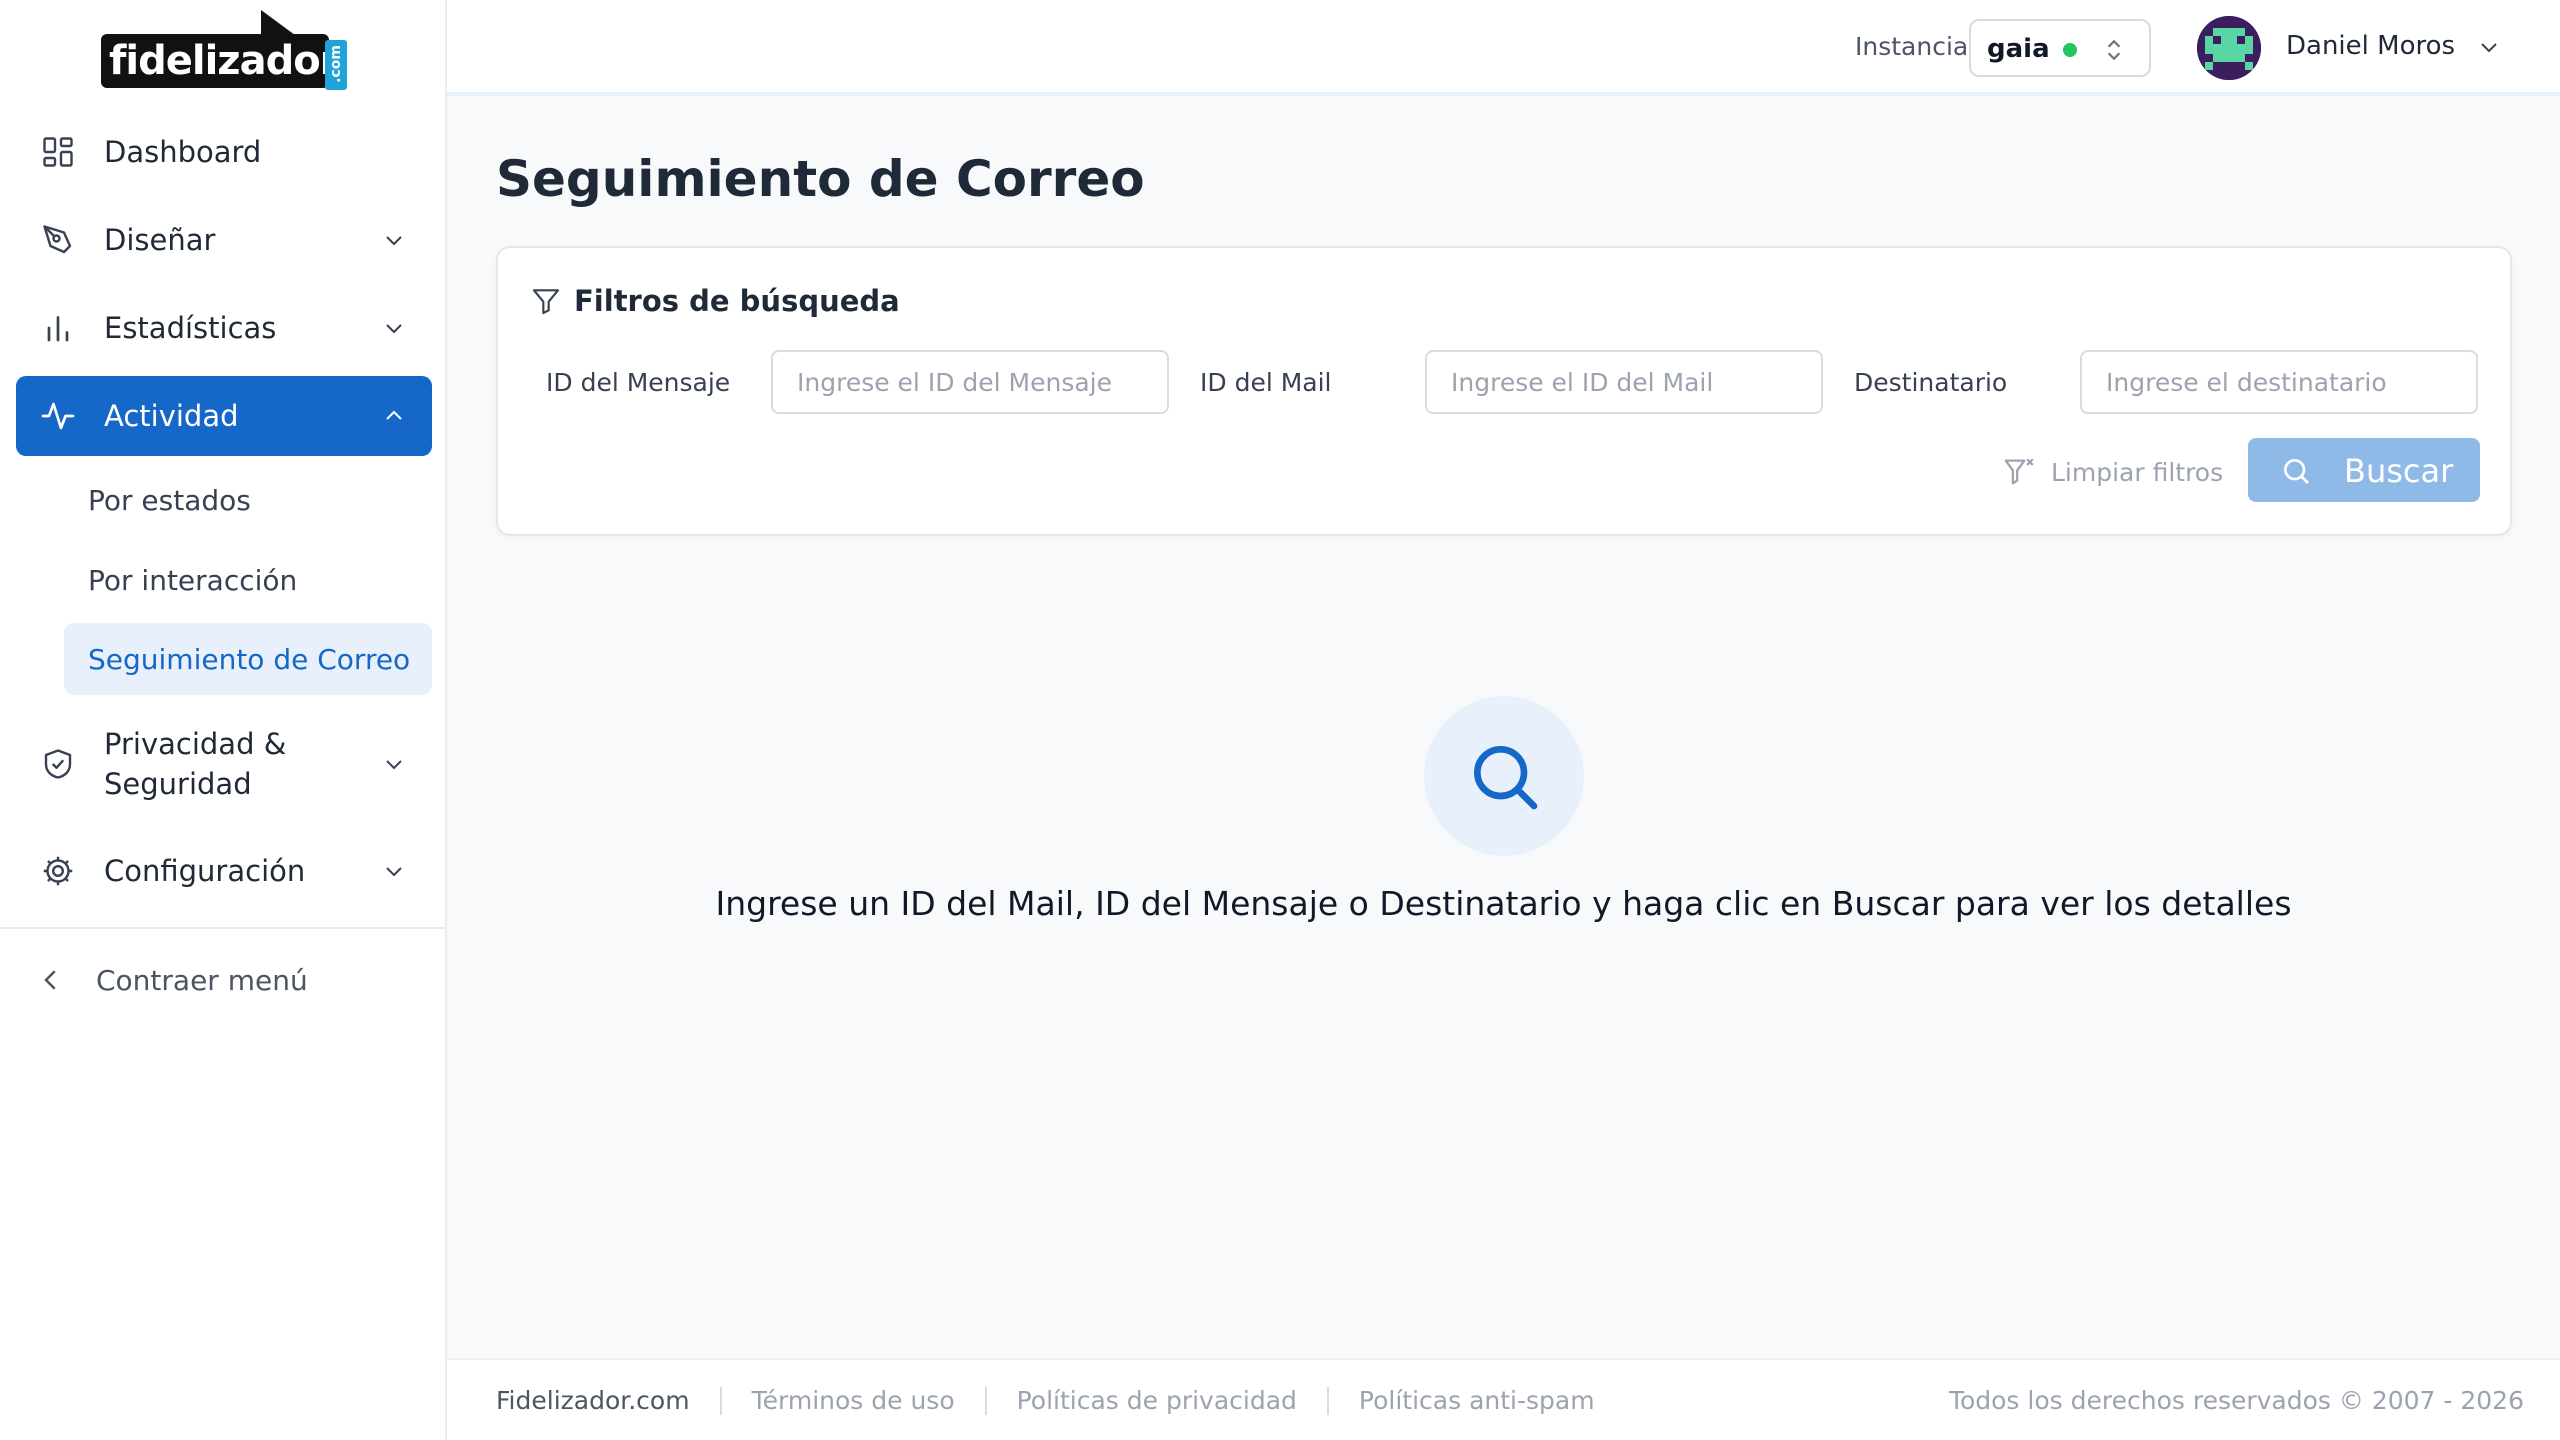 This screenshot has width=2560, height=1440. I want to click on sidebar-divider, so click(222, 928).